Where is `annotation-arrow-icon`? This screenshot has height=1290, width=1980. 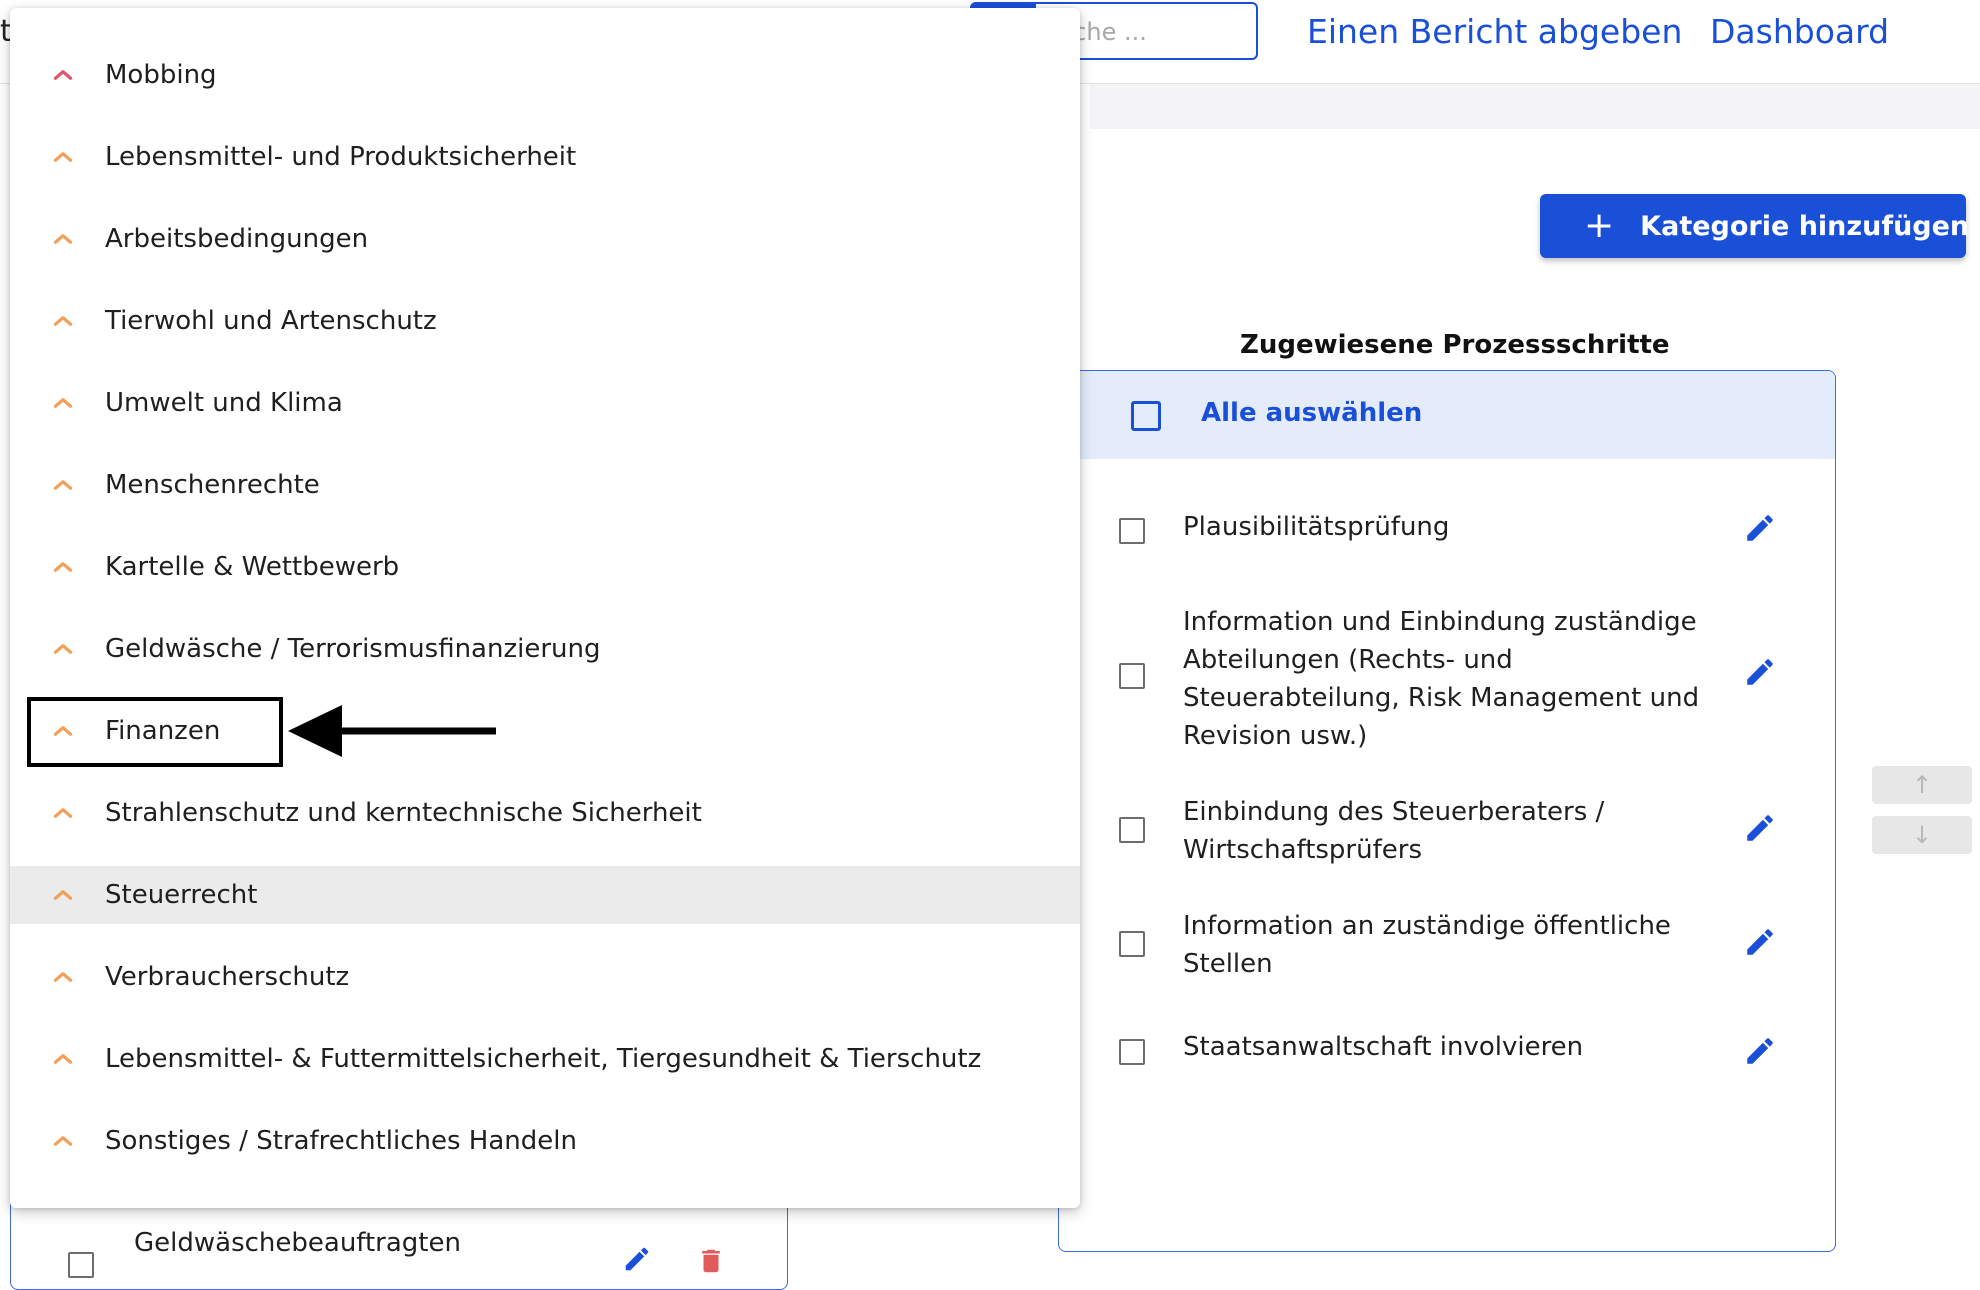 annotation-arrow-icon is located at coordinates (392, 731).